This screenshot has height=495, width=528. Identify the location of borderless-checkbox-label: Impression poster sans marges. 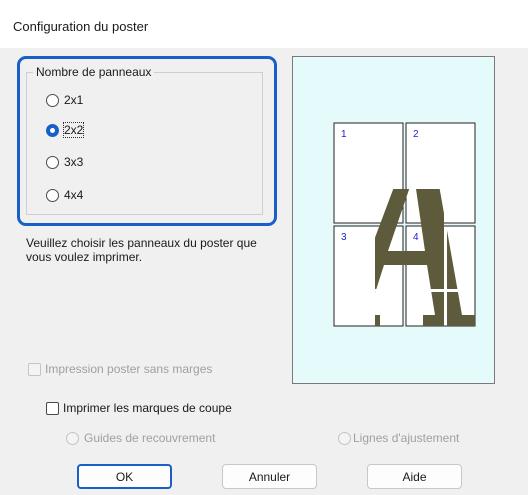
(129, 369).